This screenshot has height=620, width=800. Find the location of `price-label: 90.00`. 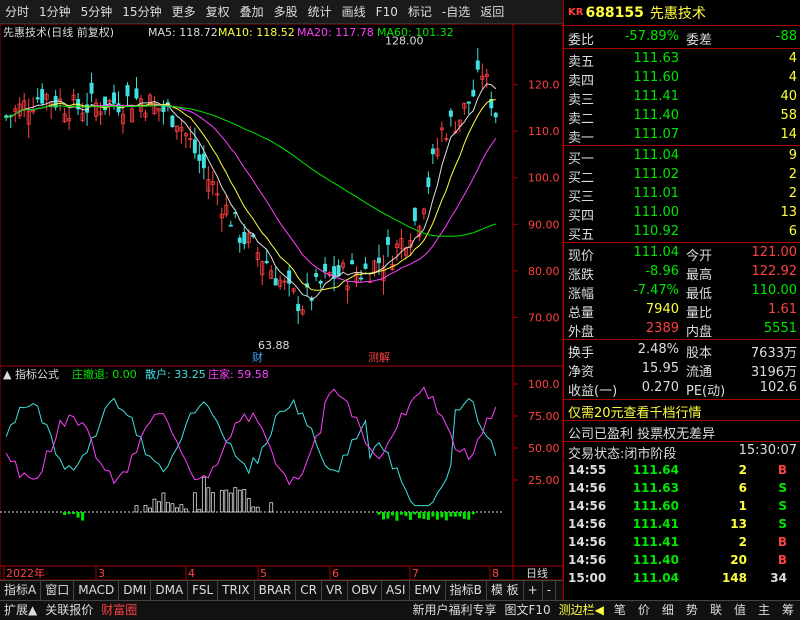

price-label: 90.00 is located at coordinates (544, 224).